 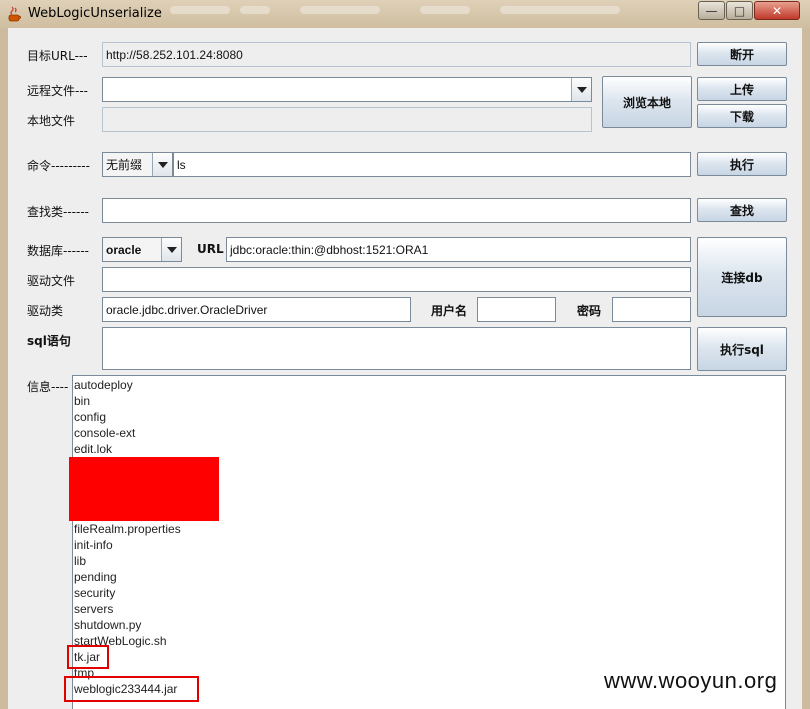 What do you see at coordinates (51, 281) in the screenshot?
I see `driver-file-label: 驱动文件` at bounding box center [51, 281].